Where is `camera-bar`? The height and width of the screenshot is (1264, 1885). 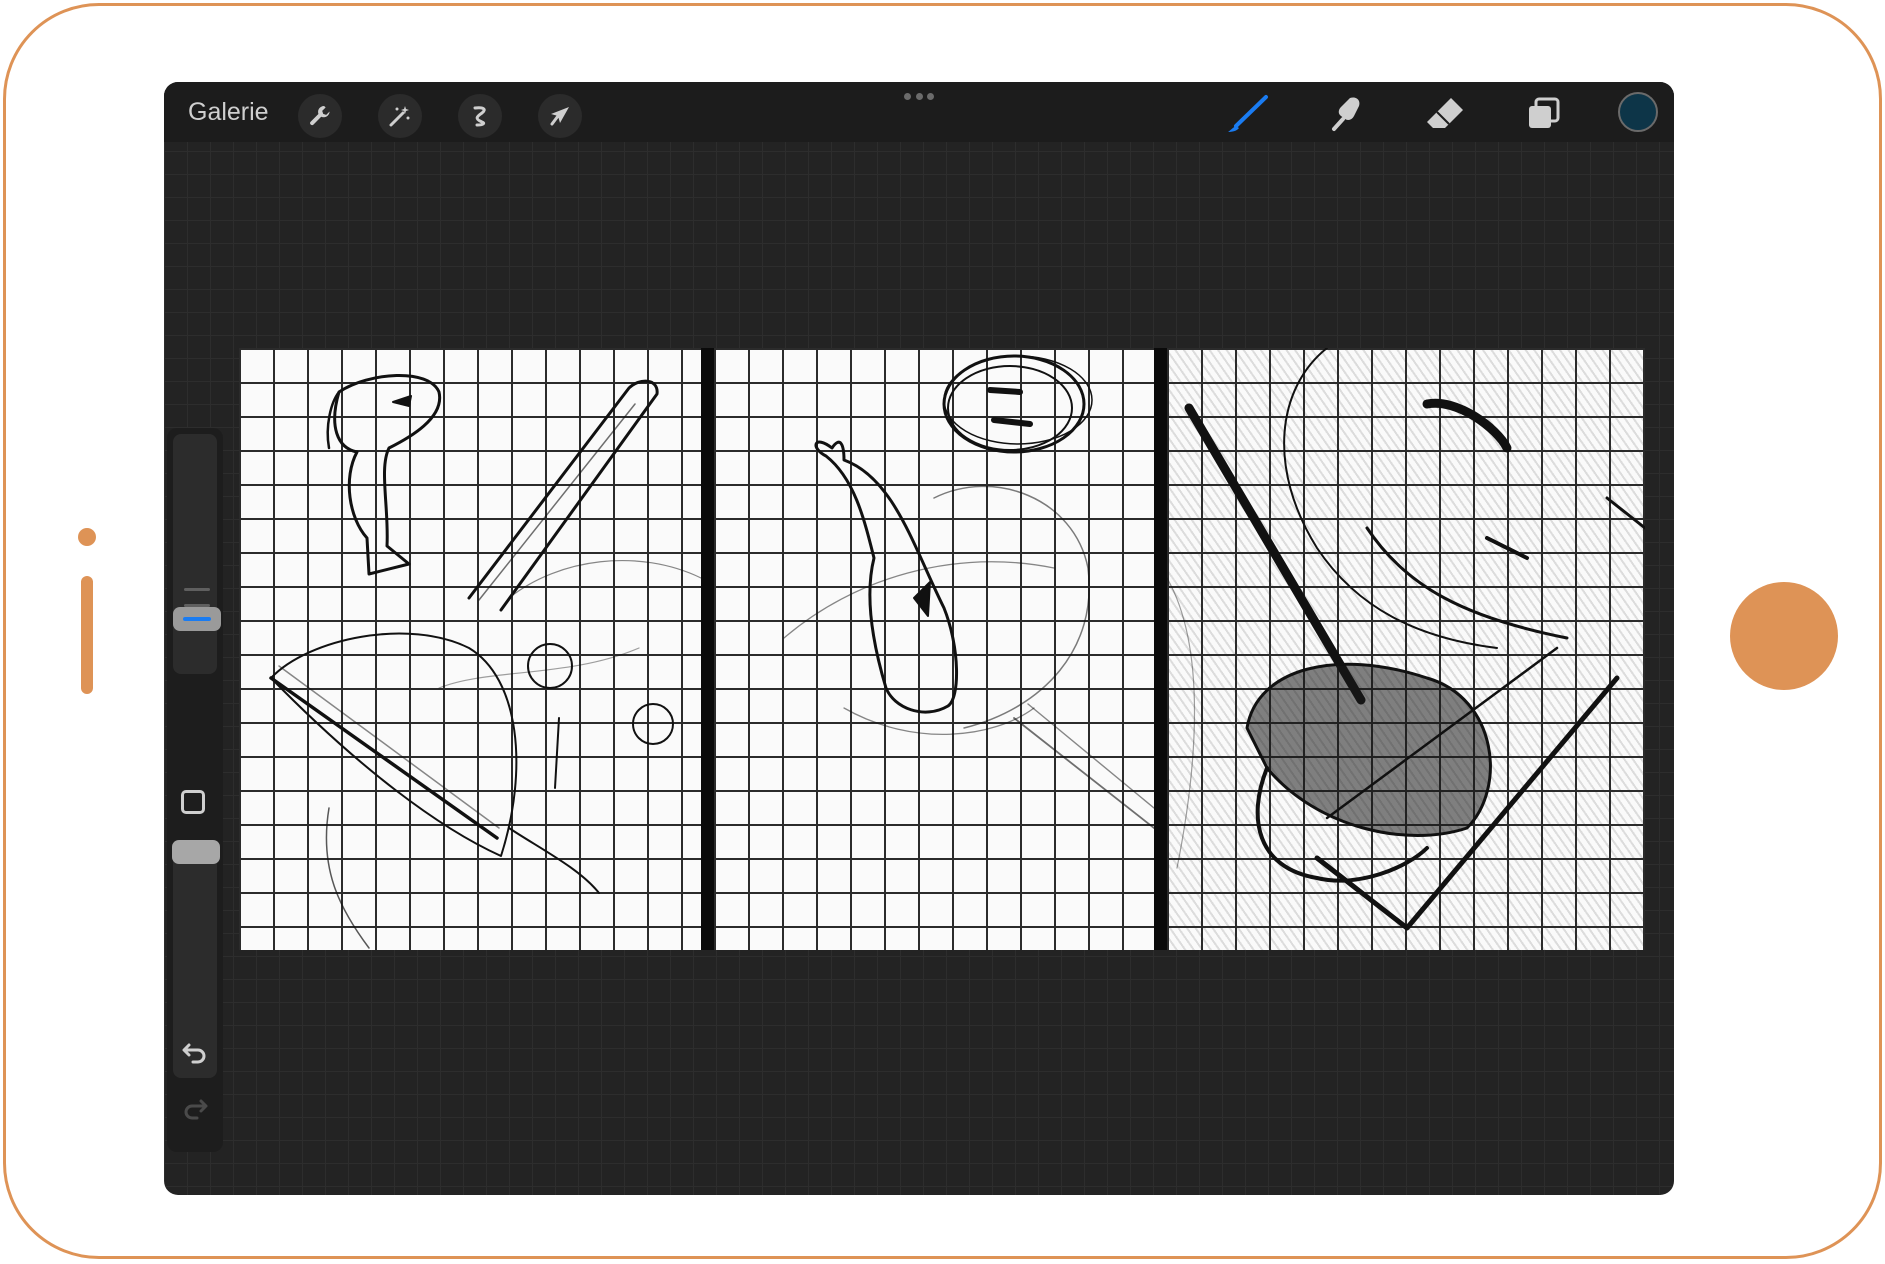 camera-bar is located at coordinates (87, 635).